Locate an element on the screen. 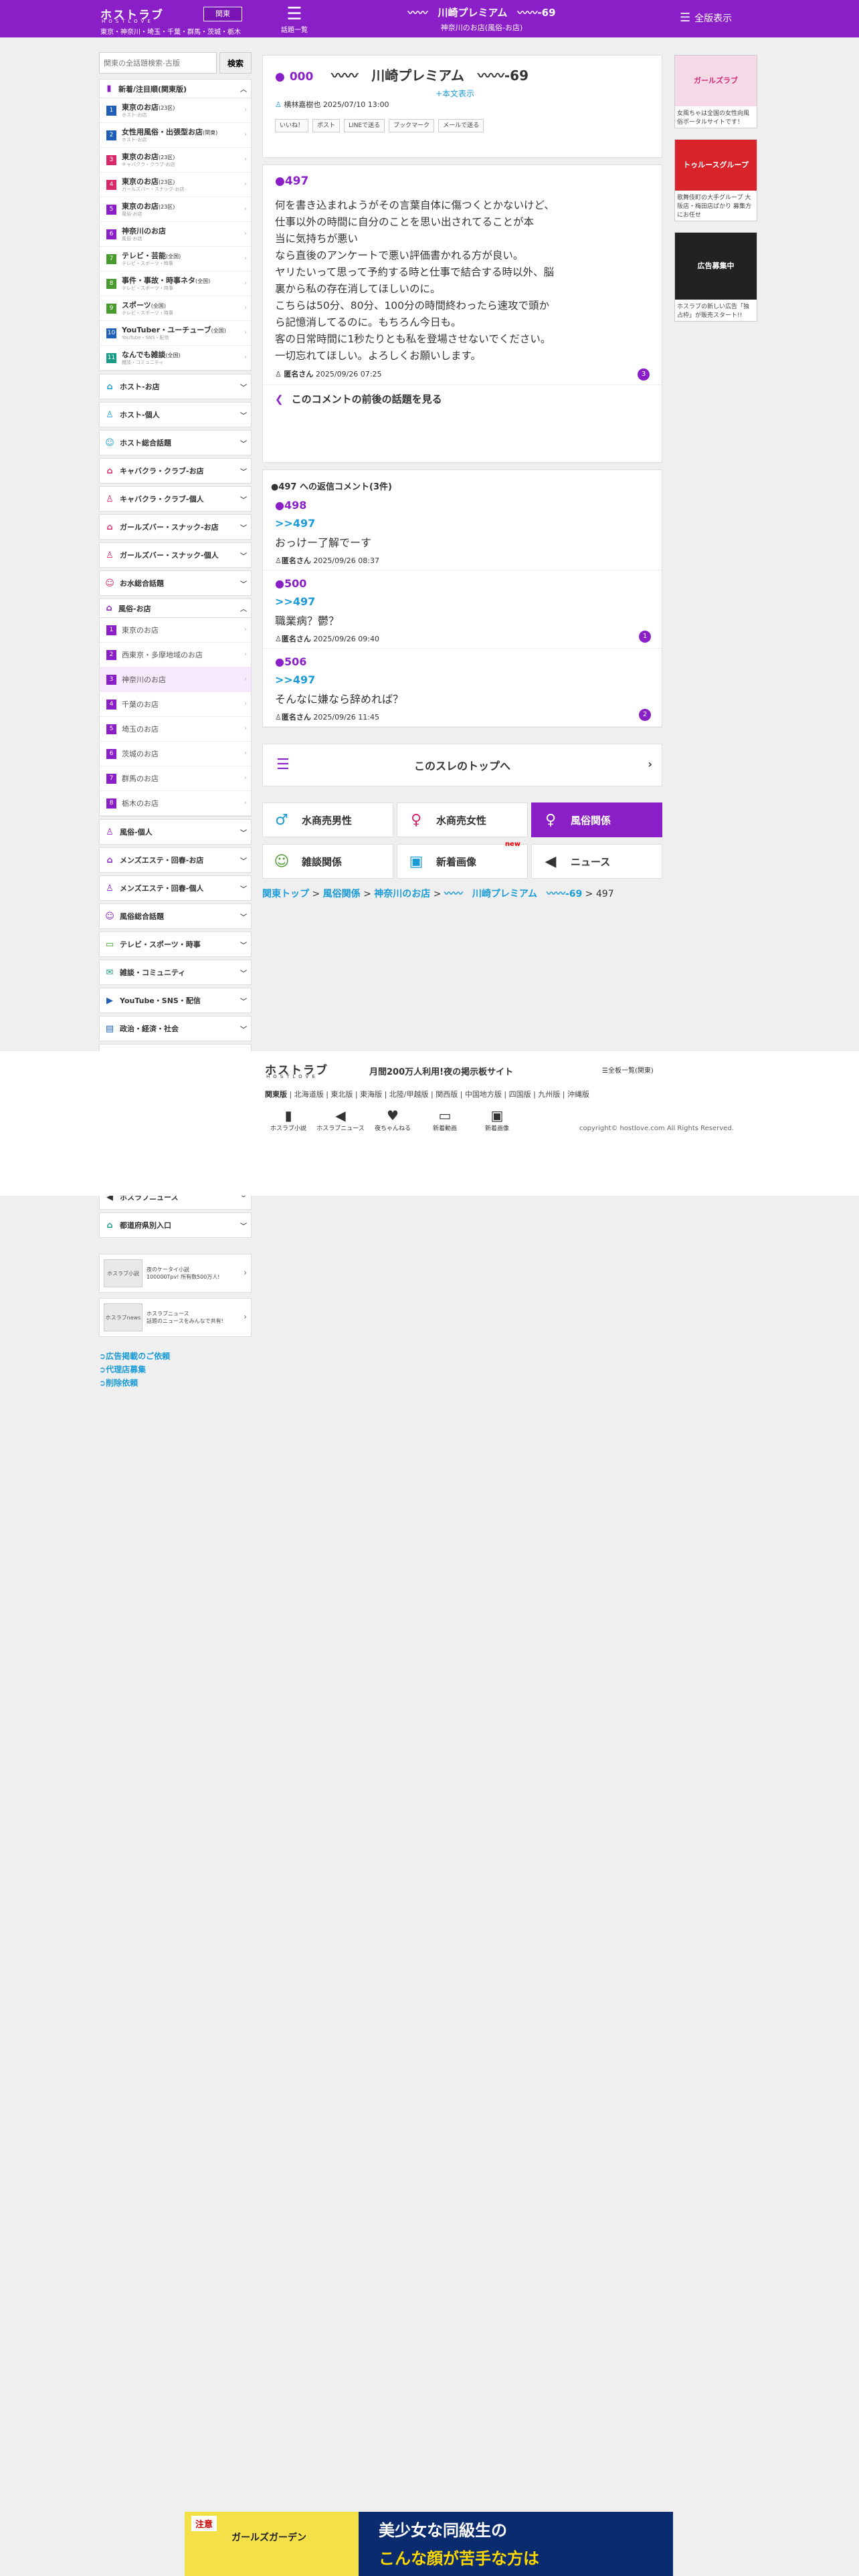 This screenshot has height=2576, width=859. pick-item: 10 YouTuber・ユーチューブ(全国) YouTube・SNS・配信 › is located at coordinates (175, 333).